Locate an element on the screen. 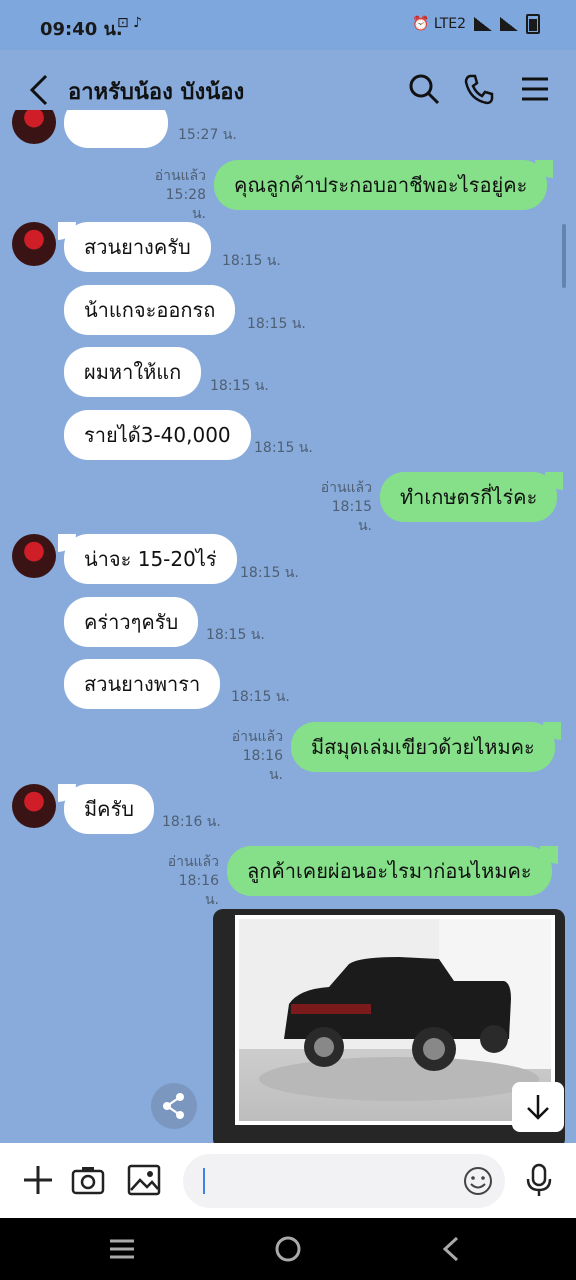  message-text: น้าแกจะออกรถ is located at coordinates (150, 310).